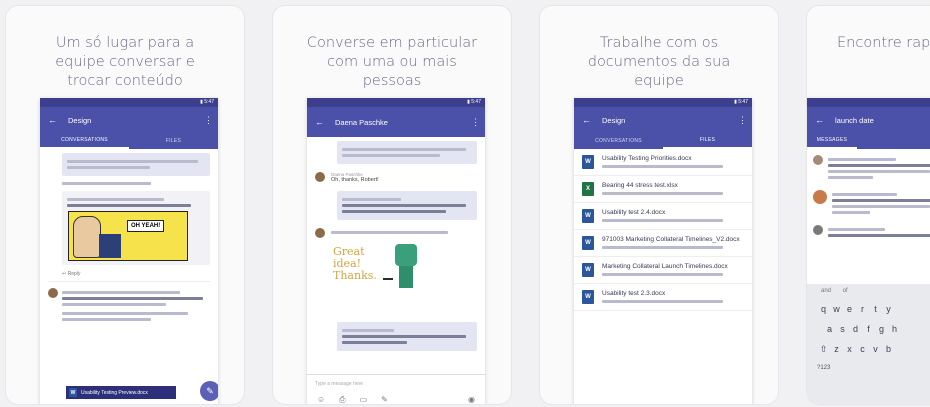 The image size is (930, 407). Describe the element at coordinates (829, 329) in the screenshot. I see `key-a: a` at that location.